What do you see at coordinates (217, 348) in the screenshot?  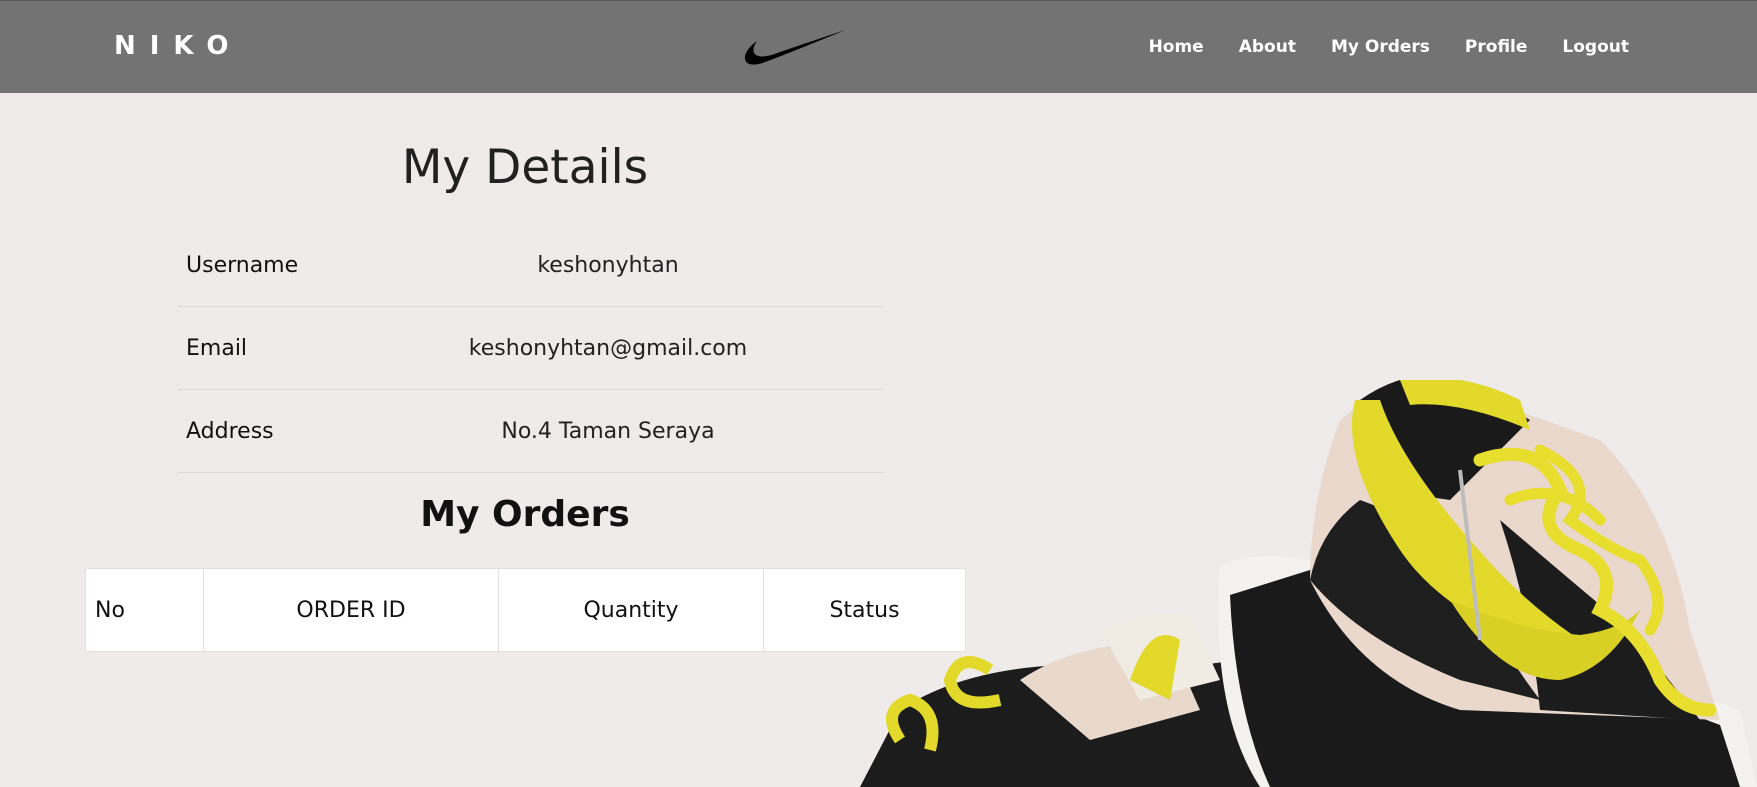 I see `detail-label: Email` at bounding box center [217, 348].